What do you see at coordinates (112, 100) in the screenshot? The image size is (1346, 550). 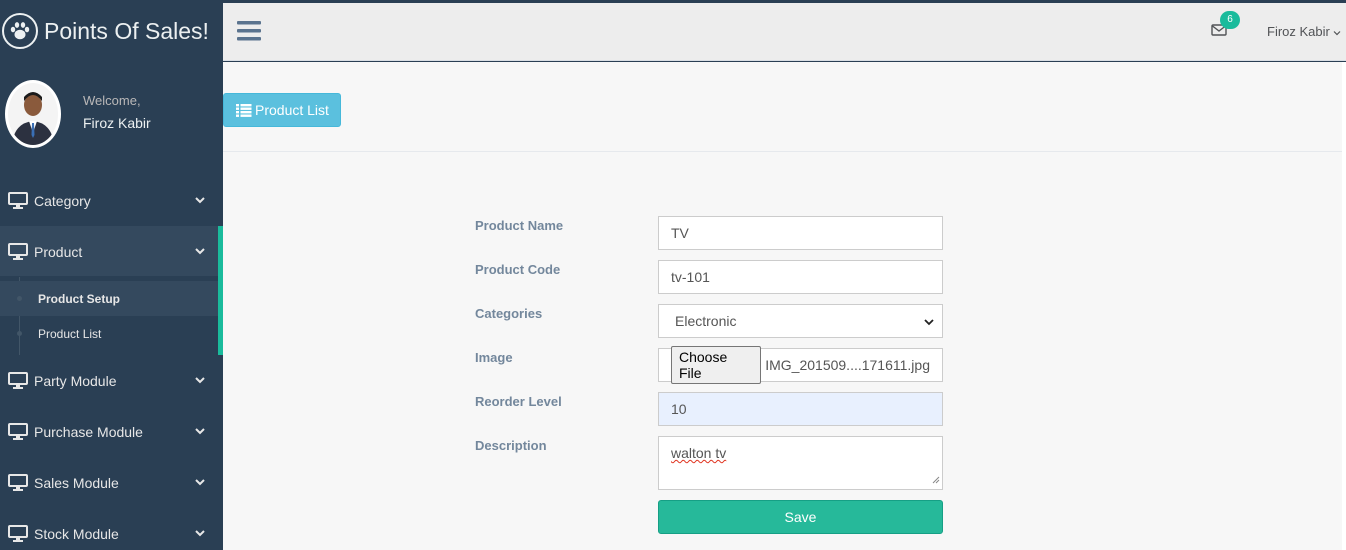 I see `welcome-text: Welcome,` at bounding box center [112, 100].